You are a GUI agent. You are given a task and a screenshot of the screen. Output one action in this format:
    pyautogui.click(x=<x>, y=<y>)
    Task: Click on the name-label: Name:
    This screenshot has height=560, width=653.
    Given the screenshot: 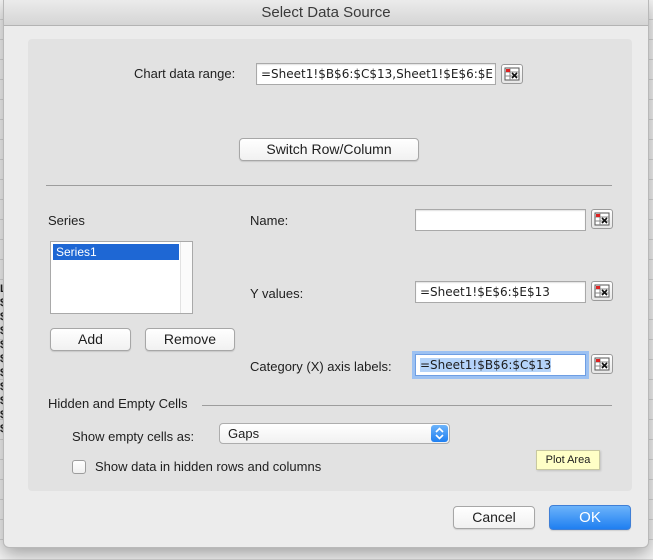 What is the action you would take?
    pyautogui.click(x=269, y=220)
    